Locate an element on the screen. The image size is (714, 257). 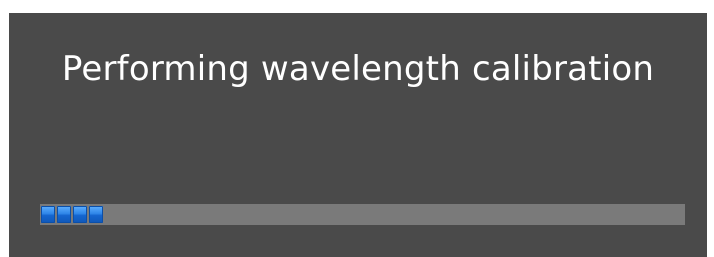
progress-bar is located at coordinates (362, 214).